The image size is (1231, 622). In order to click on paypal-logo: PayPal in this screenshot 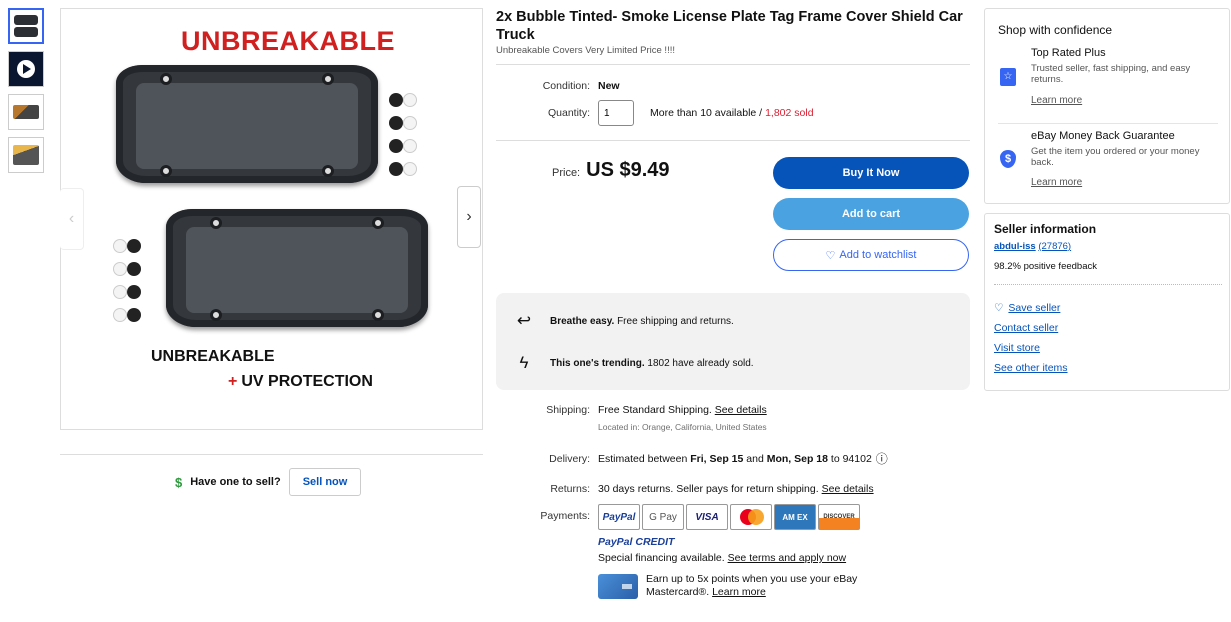, I will do `click(619, 517)`.